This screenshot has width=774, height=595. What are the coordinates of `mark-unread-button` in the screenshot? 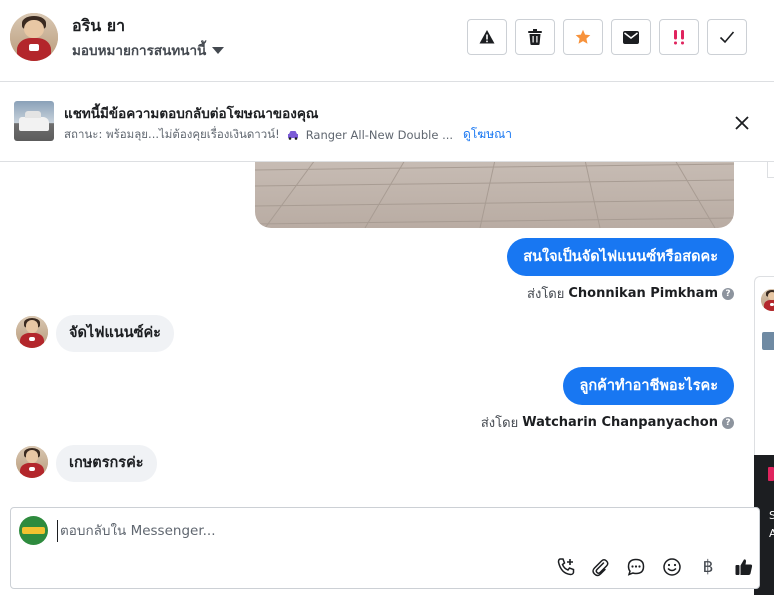 It's located at (631, 37).